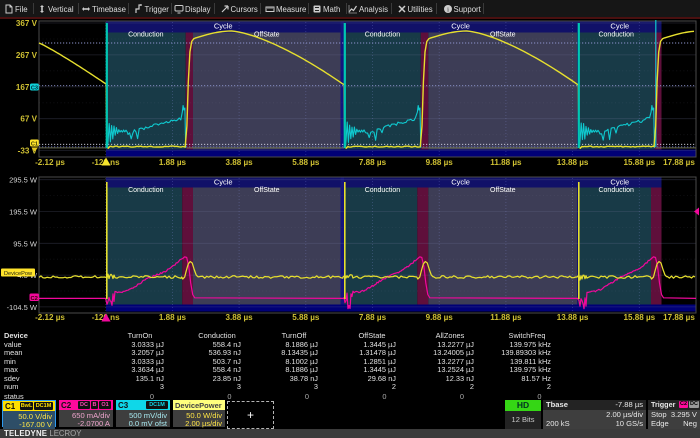 This screenshot has width=700, height=438. What do you see at coordinates (23, 180) in the screenshot?
I see `svg-text: 295.5 W` at bounding box center [23, 180].